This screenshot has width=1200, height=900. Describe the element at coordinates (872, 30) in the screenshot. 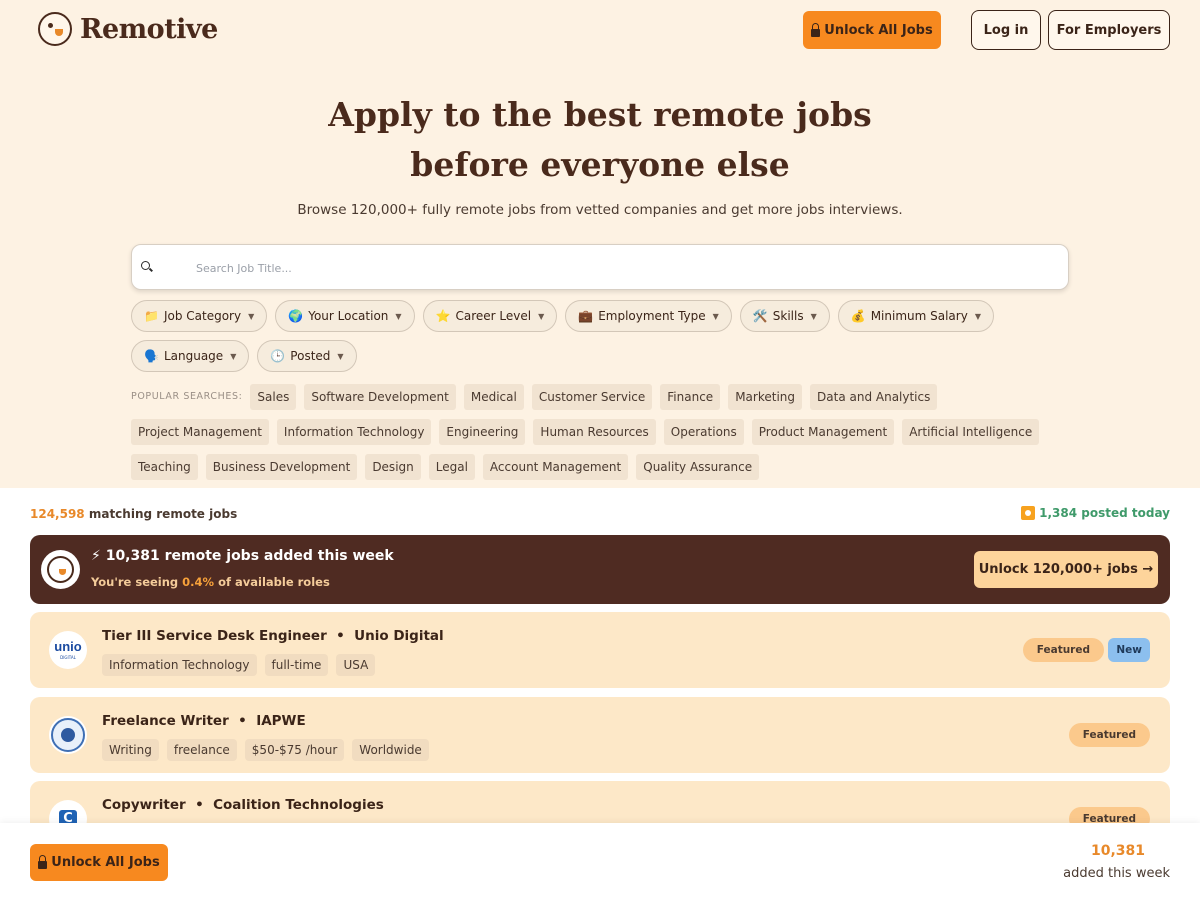

I see `unlock-all-jobs-button: Unlock All Jobs` at that location.